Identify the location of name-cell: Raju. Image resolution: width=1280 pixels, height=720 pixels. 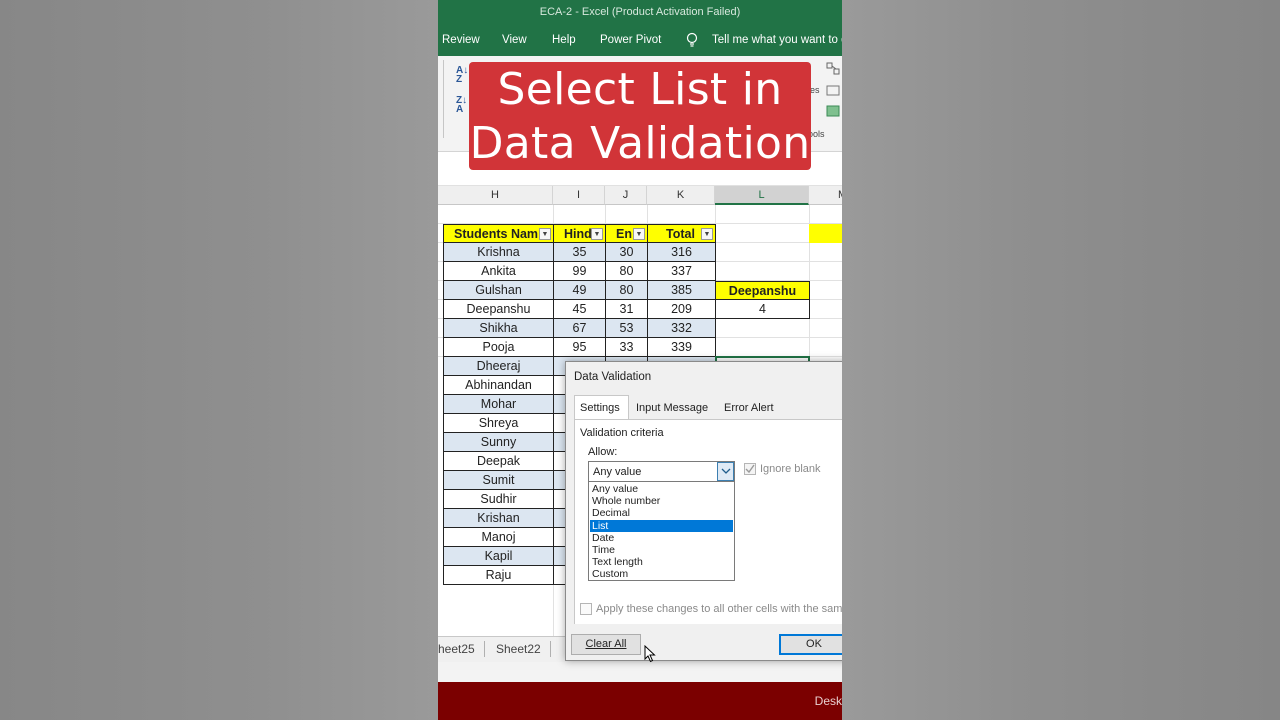
(498, 575).